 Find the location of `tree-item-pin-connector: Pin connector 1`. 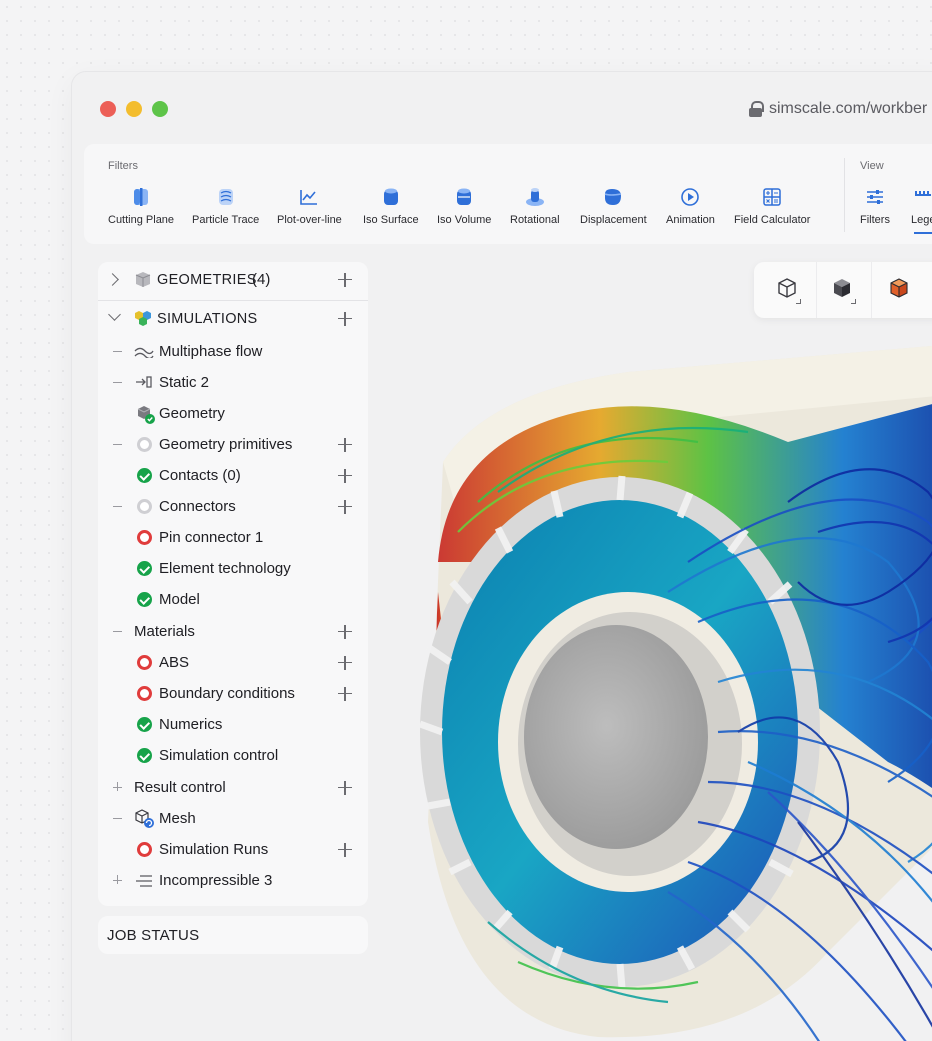

tree-item-pin-connector: Pin connector 1 is located at coordinates (233, 537).